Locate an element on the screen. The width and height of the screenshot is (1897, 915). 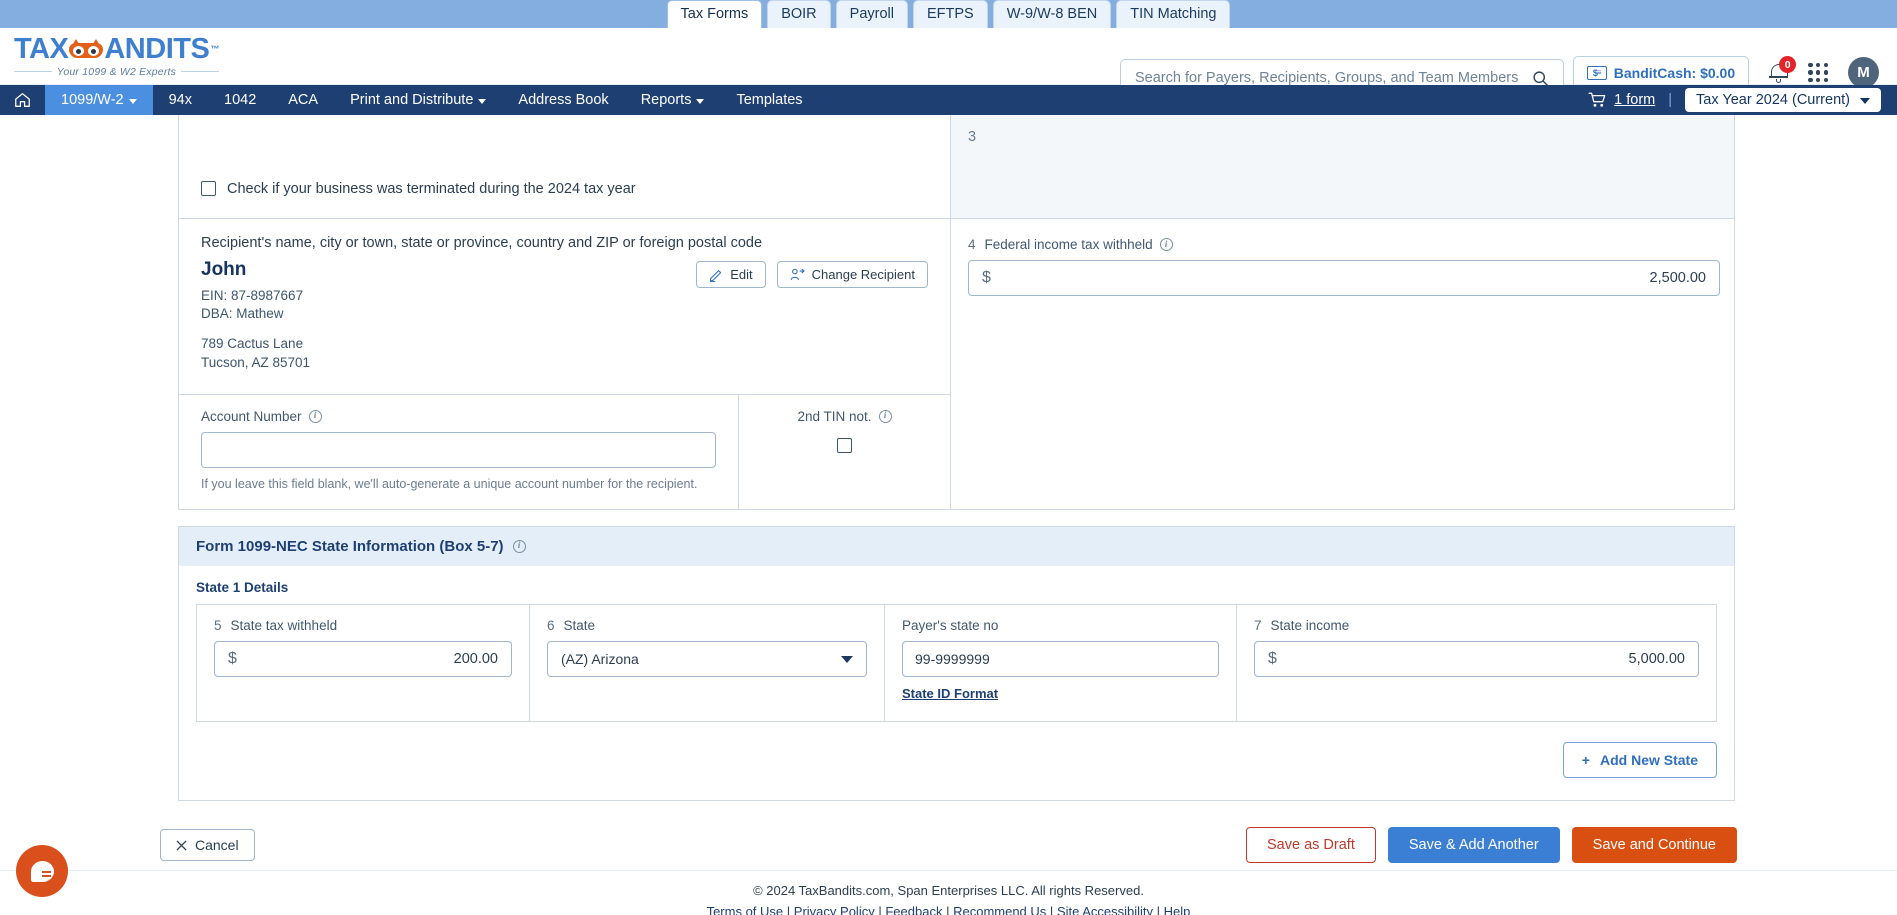
nav-item-aca: ACA is located at coordinates (303, 100).